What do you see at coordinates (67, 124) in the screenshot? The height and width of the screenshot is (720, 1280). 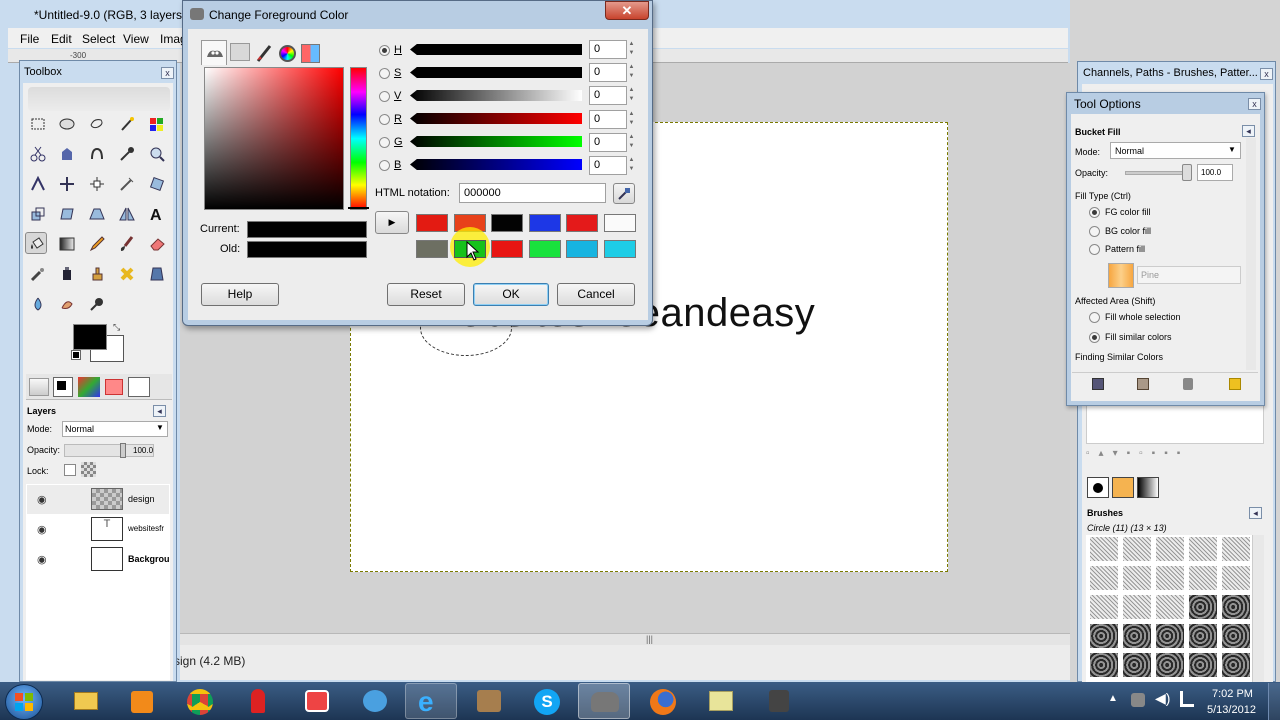 I see `ellipse-select-tool` at bounding box center [67, 124].